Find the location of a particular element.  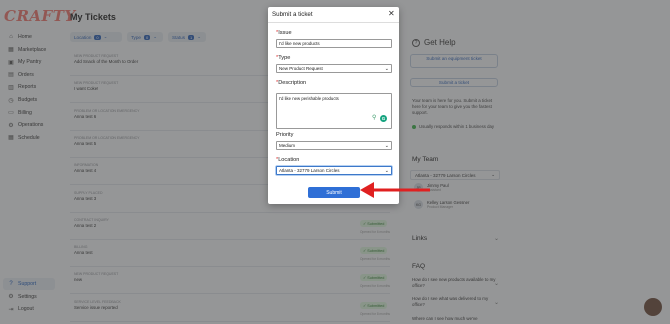

location-label-text: Location is located at coordinates (289, 160).